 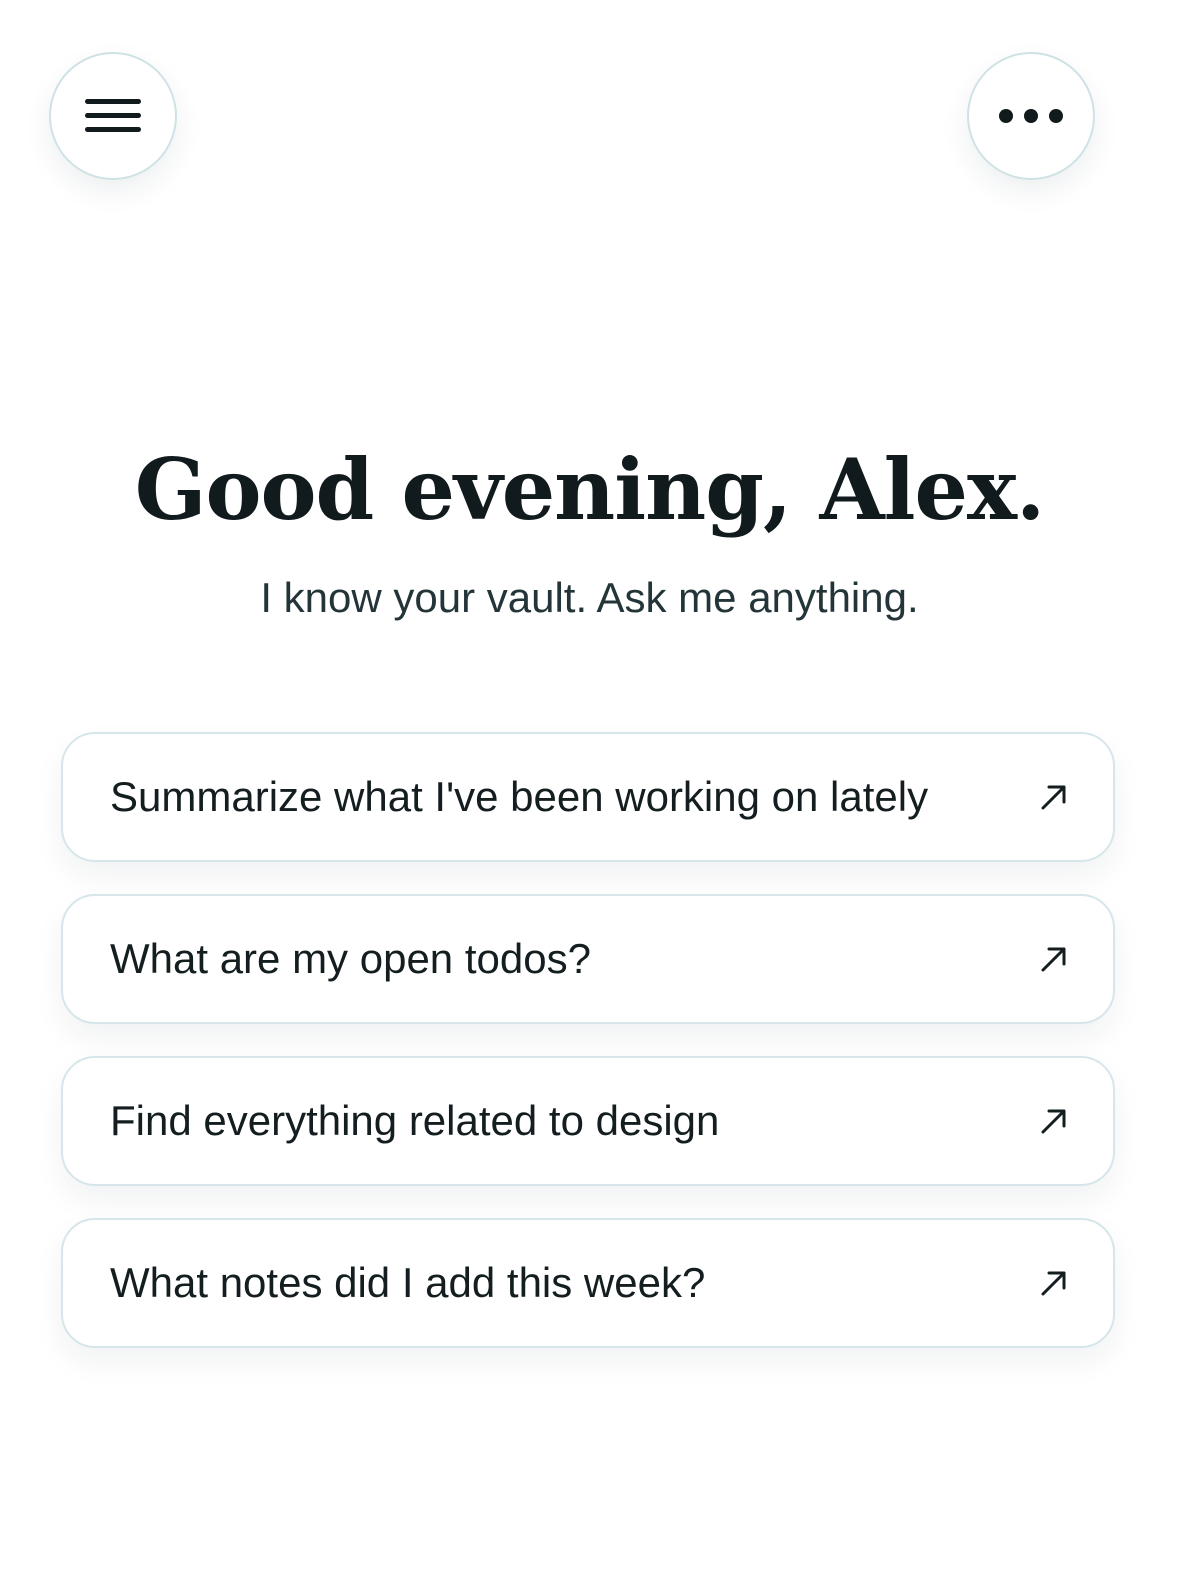 I want to click on suggestion-card: What are my open todos?, so click(x=588, y=959).